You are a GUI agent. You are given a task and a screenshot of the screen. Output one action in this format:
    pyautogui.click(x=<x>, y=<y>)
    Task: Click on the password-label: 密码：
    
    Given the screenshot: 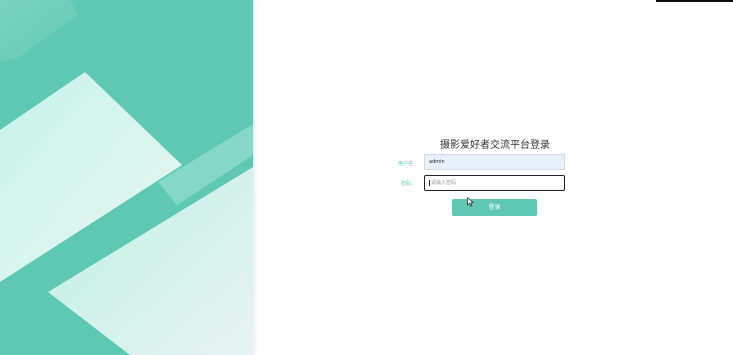 What is the action you would take?
    pyautogui.click(x=409, y=184)
    